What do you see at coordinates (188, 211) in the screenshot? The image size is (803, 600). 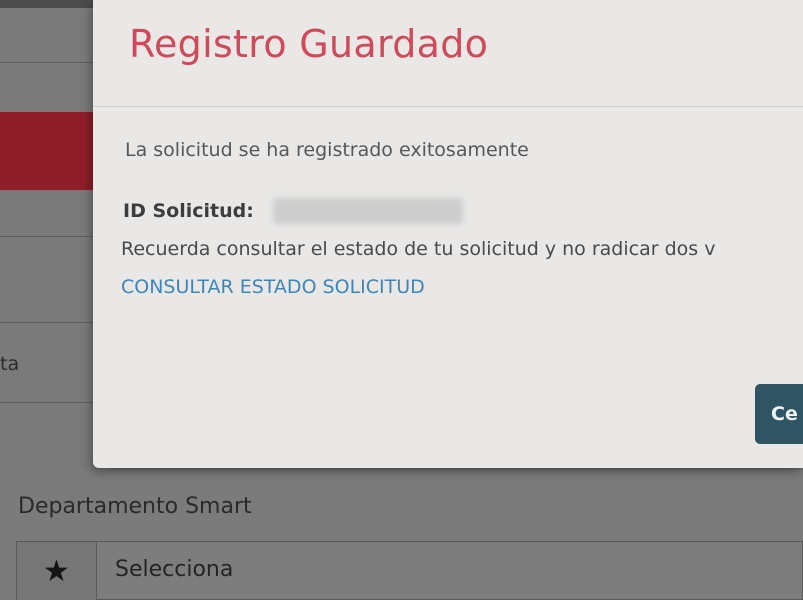 I see `request-id-label: ID Solicitud:` at bounding box center [188, 211].